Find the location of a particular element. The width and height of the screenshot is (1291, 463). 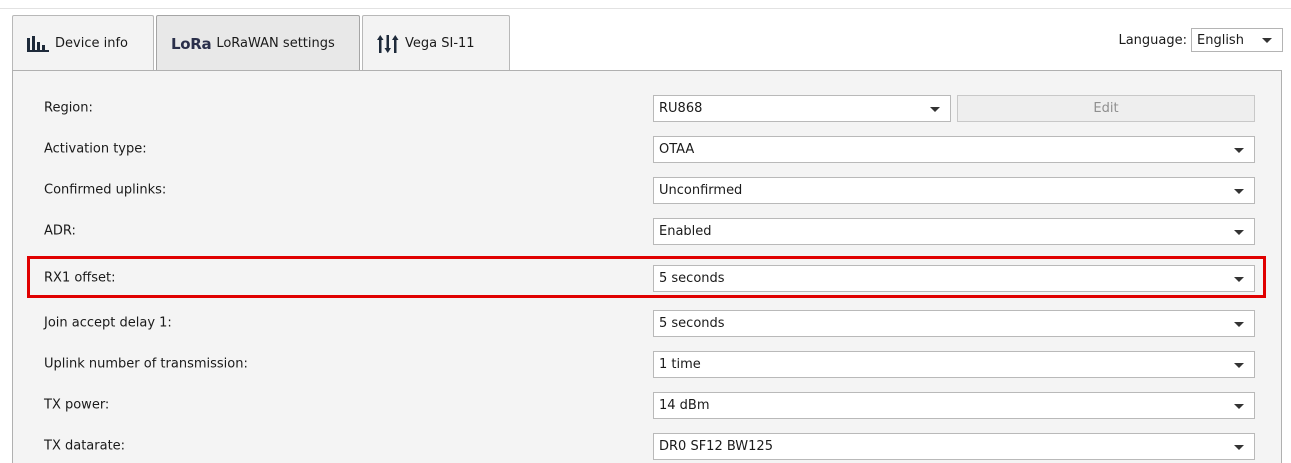

lora-logo-icon: LoRa is located at coordinates (191, 43).